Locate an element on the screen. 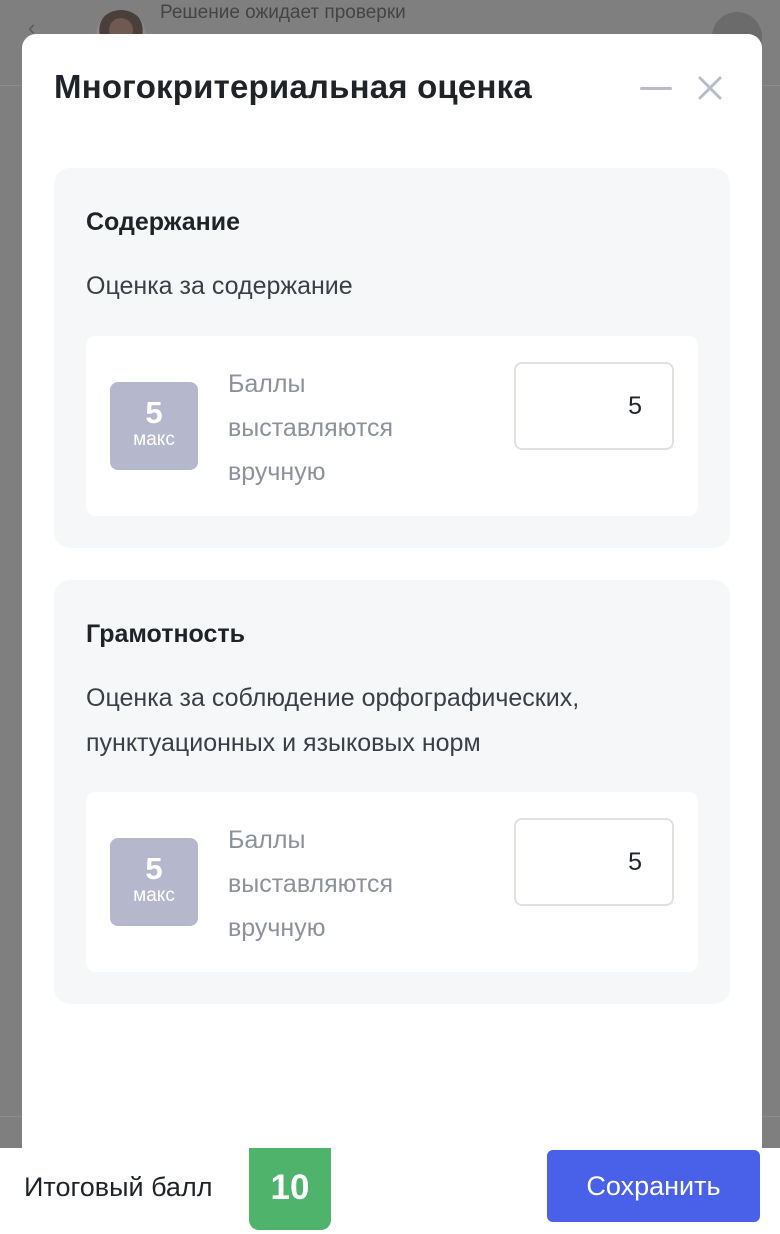  minimize-button is located at coordinates (656, 88).